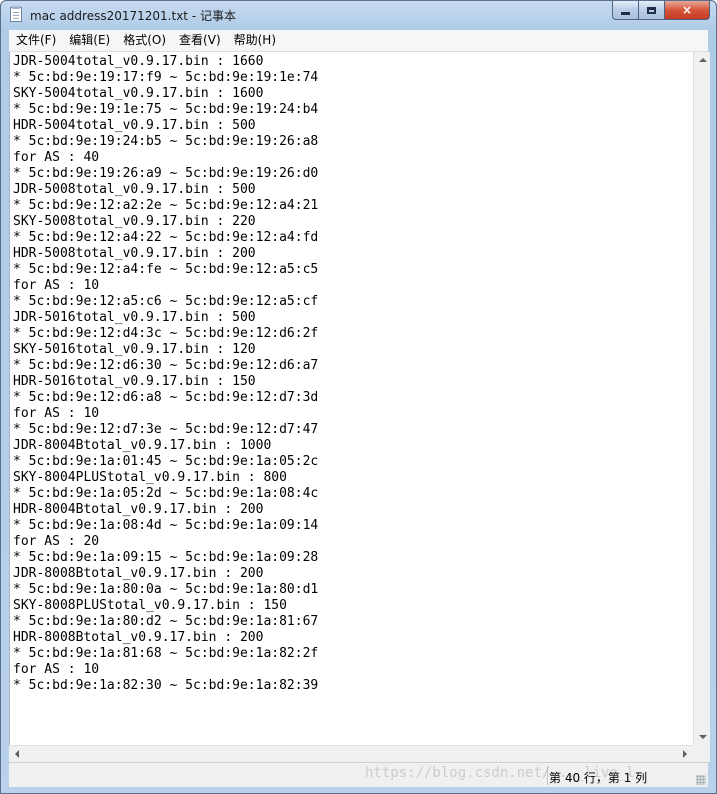  Describe the element at coordinates (138, 93) in the screenshot. I see `editor-line: SKY-5004total_v0.9.17.bin : 1600` at that location.